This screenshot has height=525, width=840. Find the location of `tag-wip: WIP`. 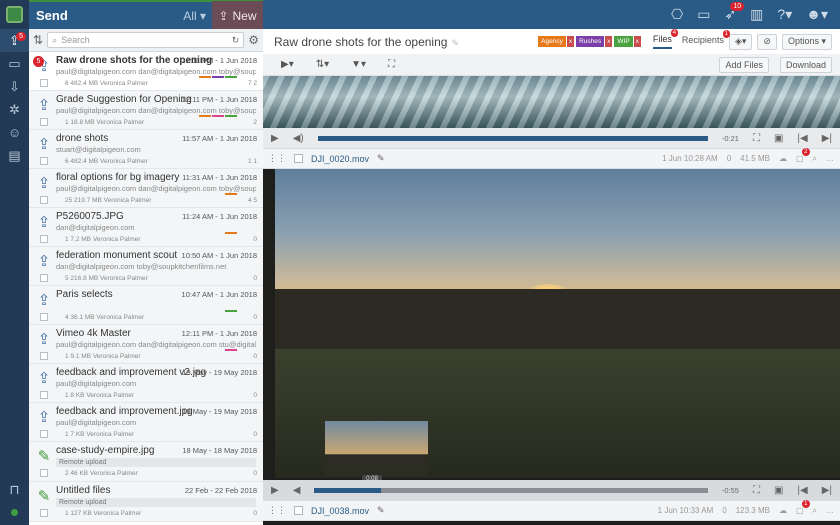

tag-wip: WIP is located at coordinates (623, 41).